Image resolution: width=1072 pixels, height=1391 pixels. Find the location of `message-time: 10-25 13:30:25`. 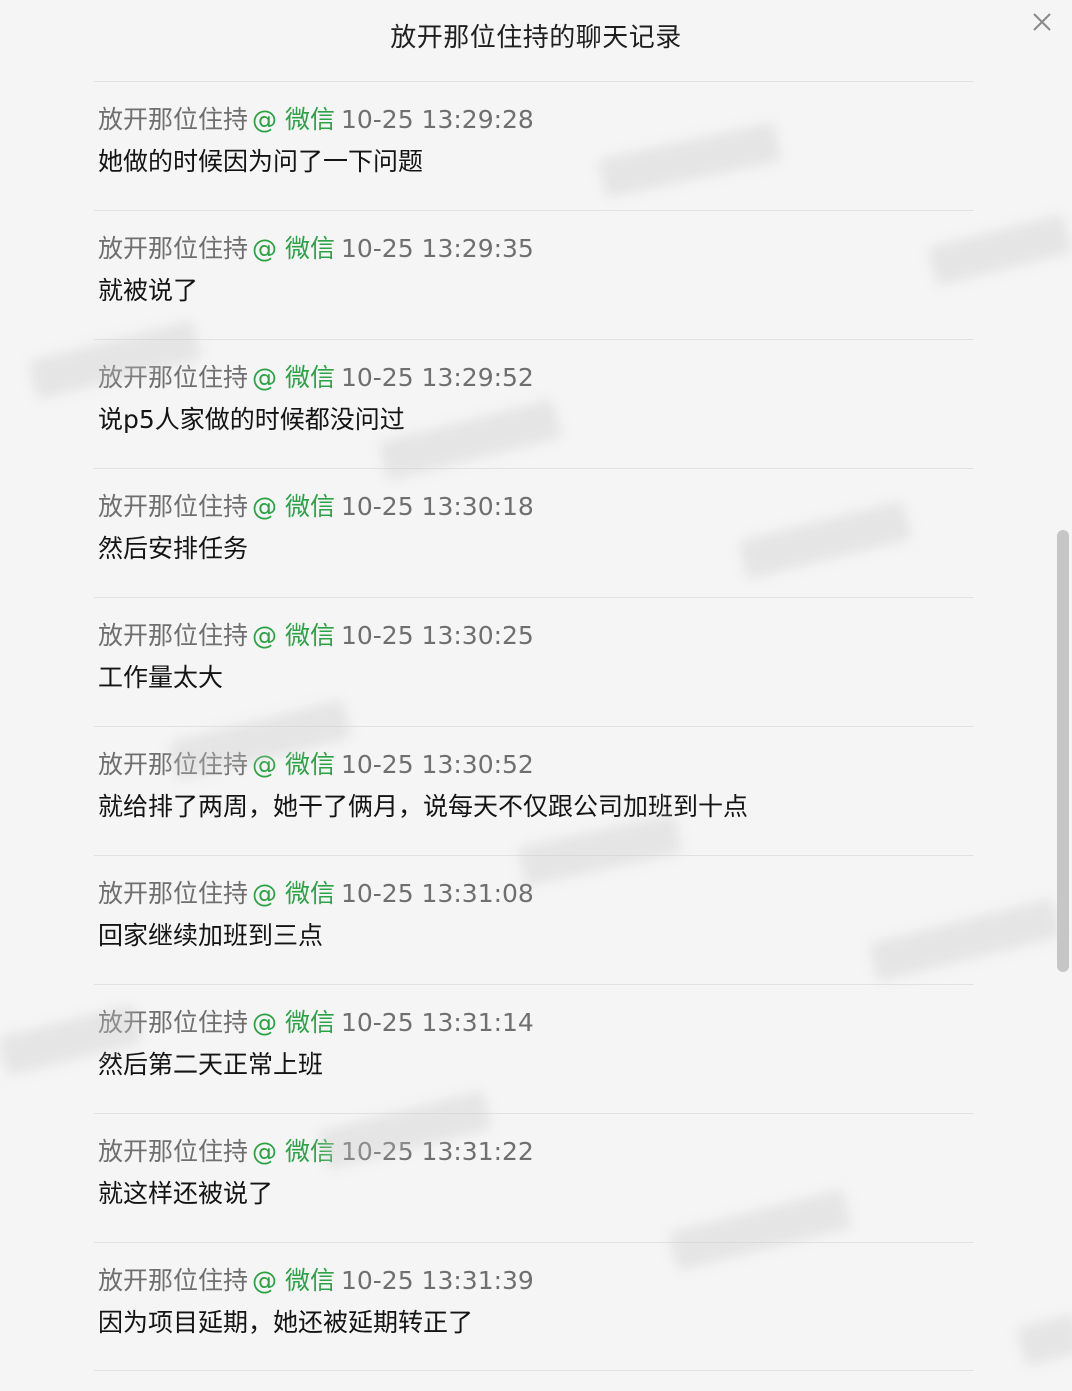

message-time: 10-25 13:30:25 is located at coordinates (437, 635).